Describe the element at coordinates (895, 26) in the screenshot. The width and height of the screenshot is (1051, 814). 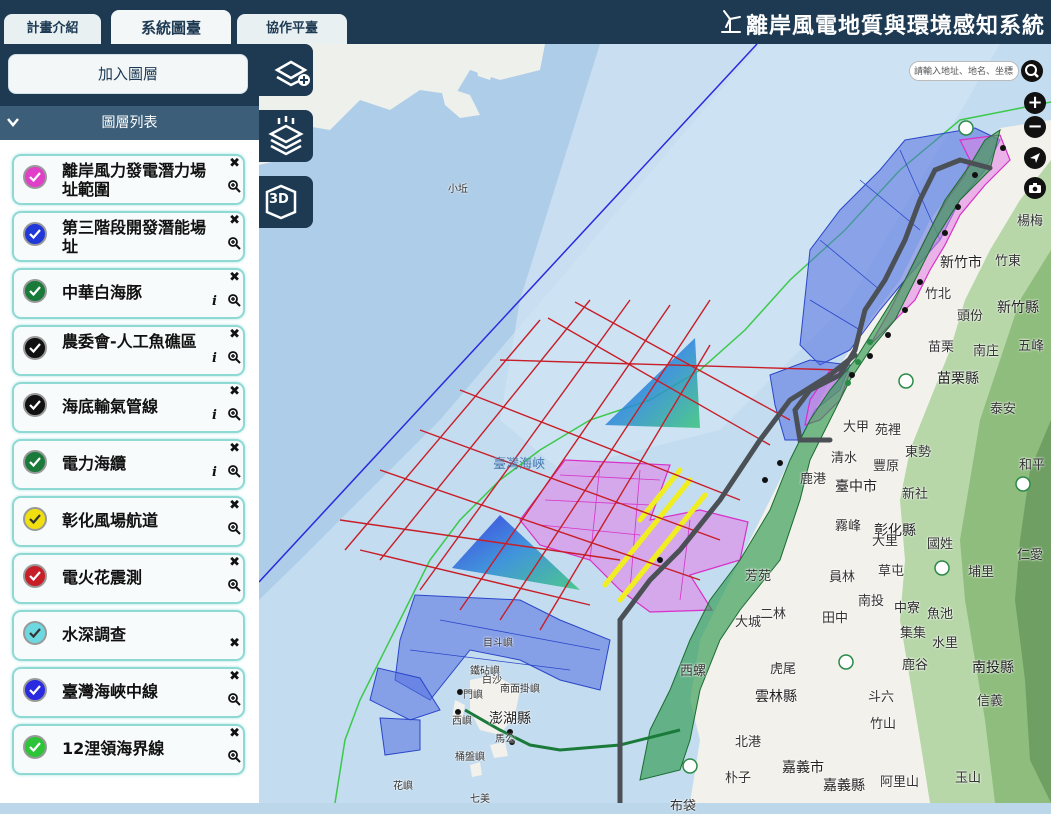
I see `app-title-text: 離岸風電地質與環境感知系統` at that location.